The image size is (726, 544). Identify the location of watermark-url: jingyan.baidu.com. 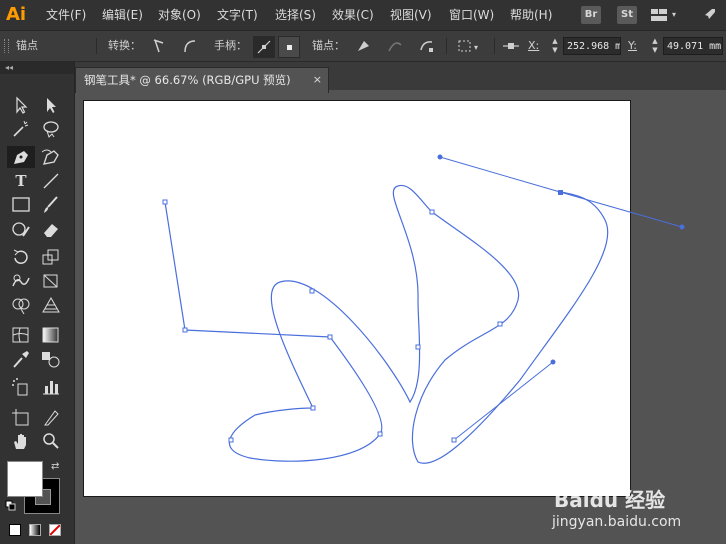
(617, 522).